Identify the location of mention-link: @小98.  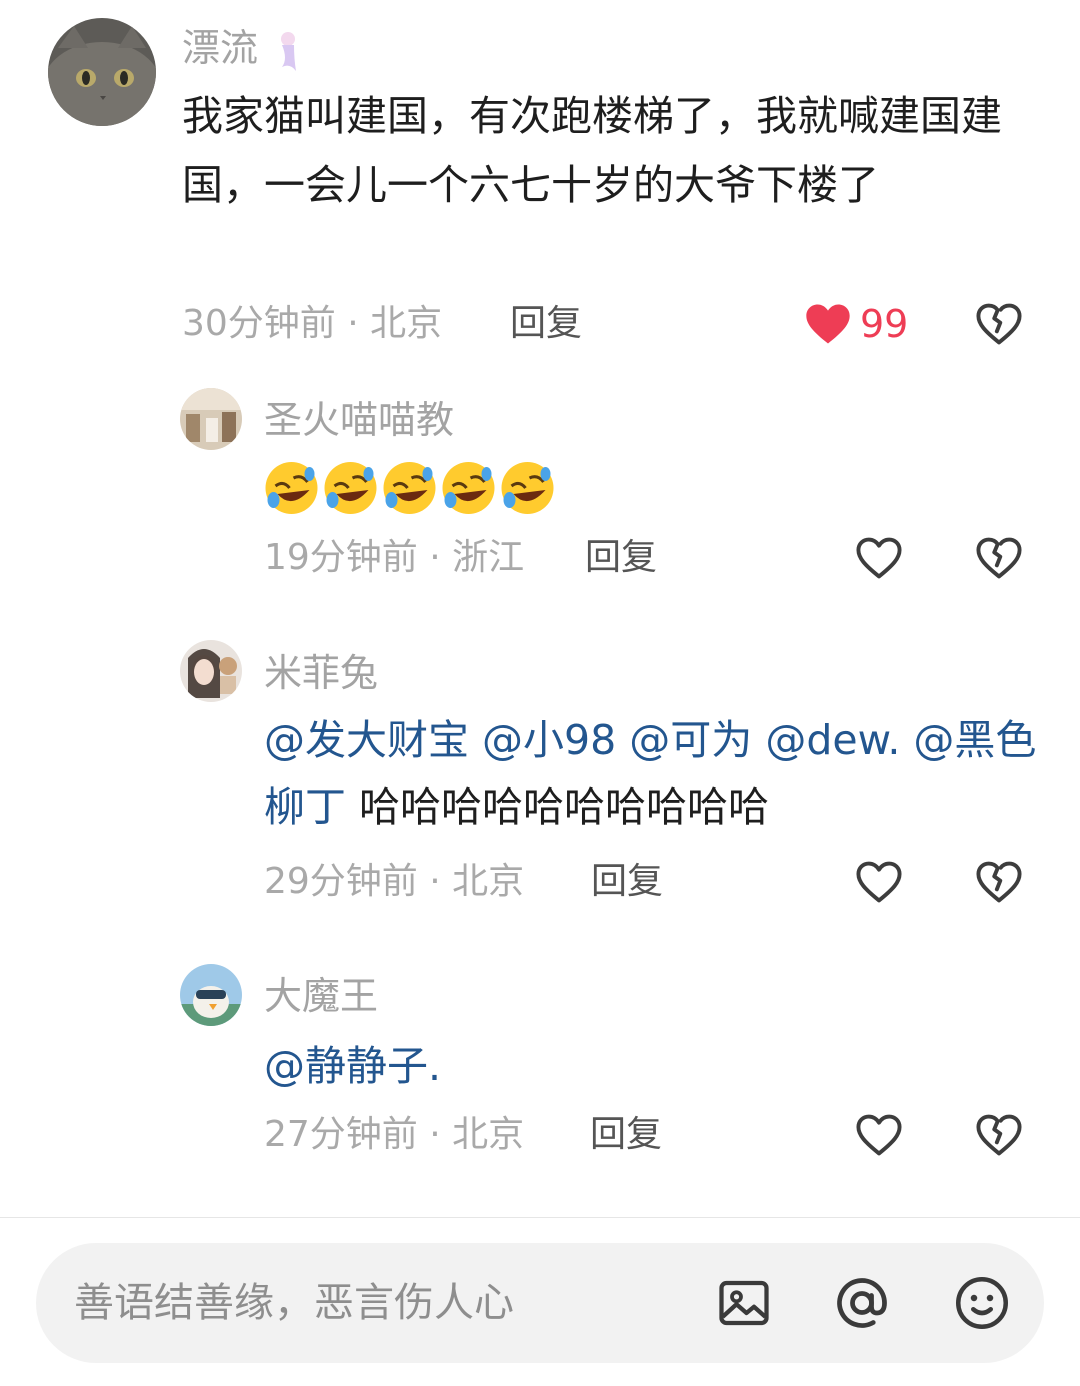
(549, 740).